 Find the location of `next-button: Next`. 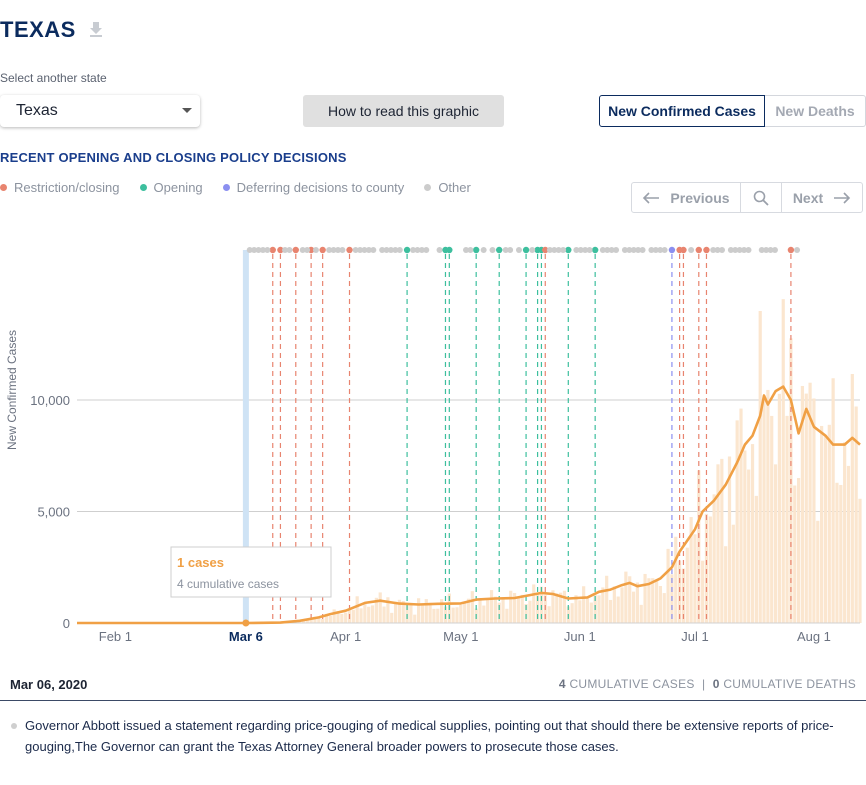

next-button: Next is located at coordinates (822, 197).